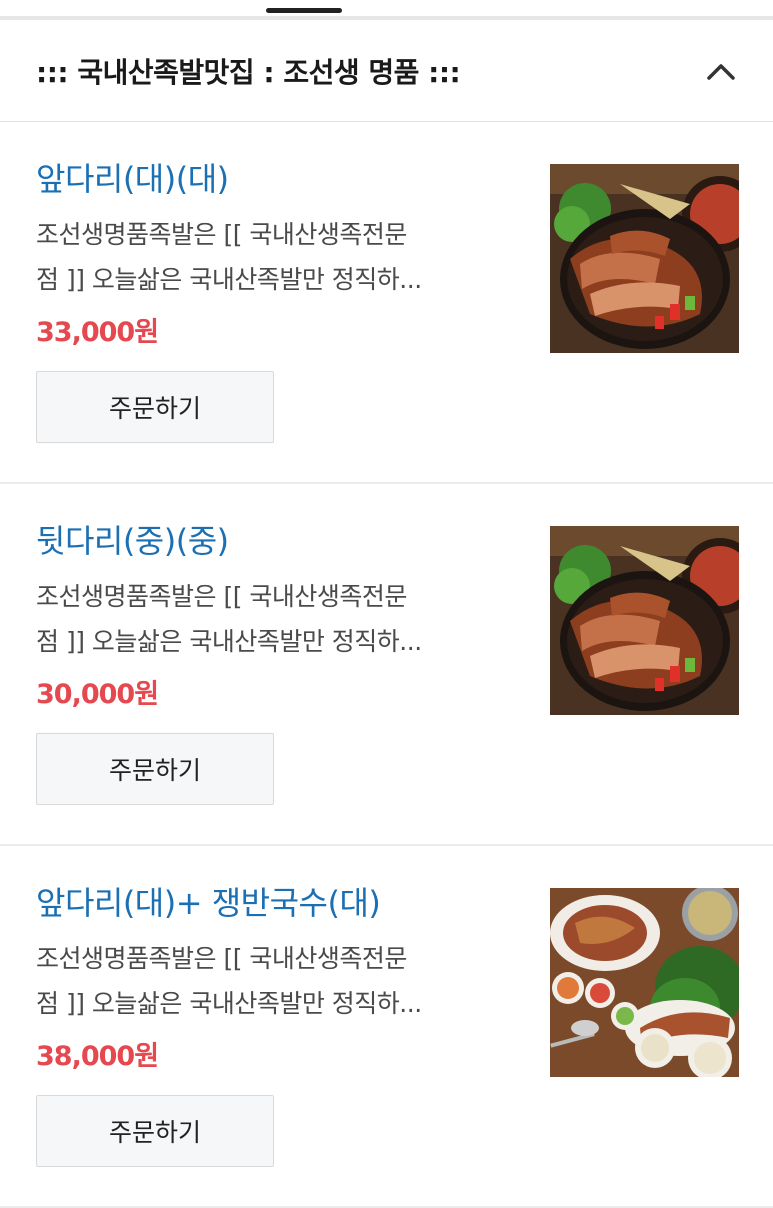 The image size is (773, 1208). What do you see at coordinates (97, 1056) in the screenshot?
I see `menu-item-price: 38,000원` at bounding box center [97, 1056].